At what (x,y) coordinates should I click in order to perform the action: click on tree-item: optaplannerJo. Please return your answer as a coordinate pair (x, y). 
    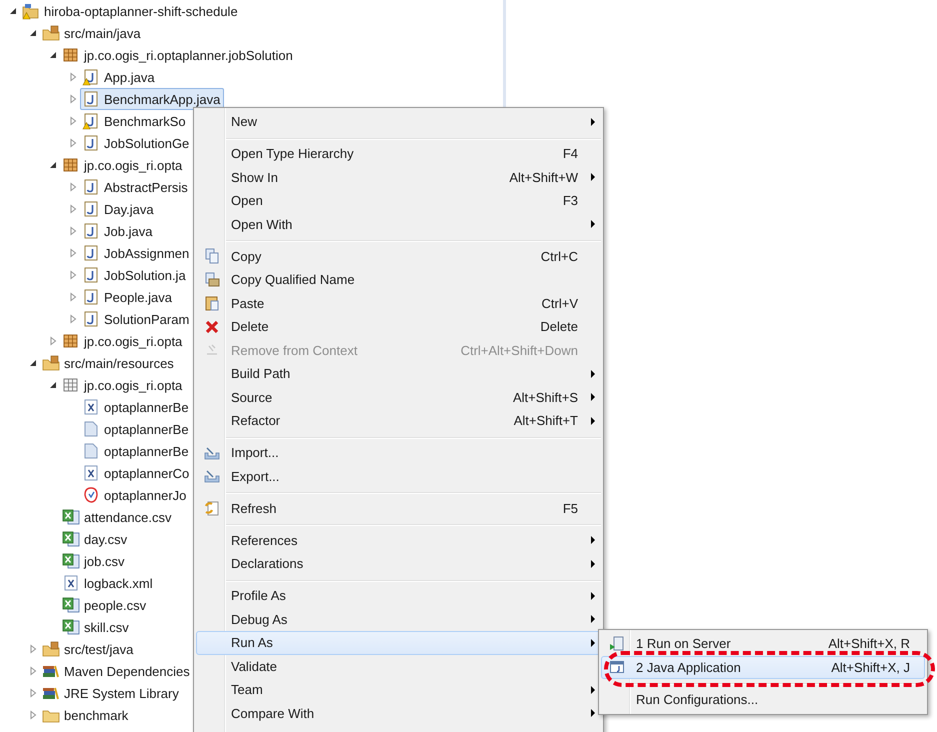
    Looking at the image, I should click on (135, 495).